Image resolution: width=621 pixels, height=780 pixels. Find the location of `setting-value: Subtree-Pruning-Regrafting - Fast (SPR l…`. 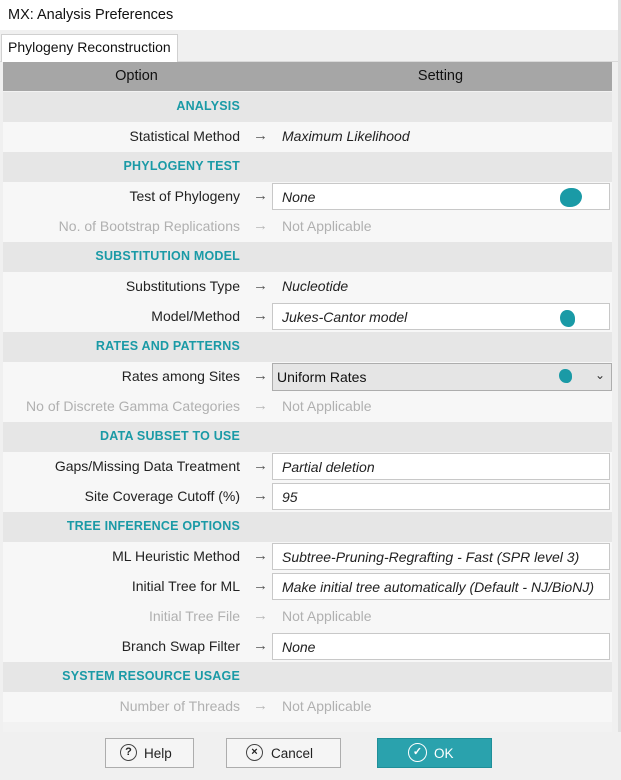

setting-value: Subtree-Pruning-Regrafting - Fast (SPR l… is located at coordinates (431, 557).